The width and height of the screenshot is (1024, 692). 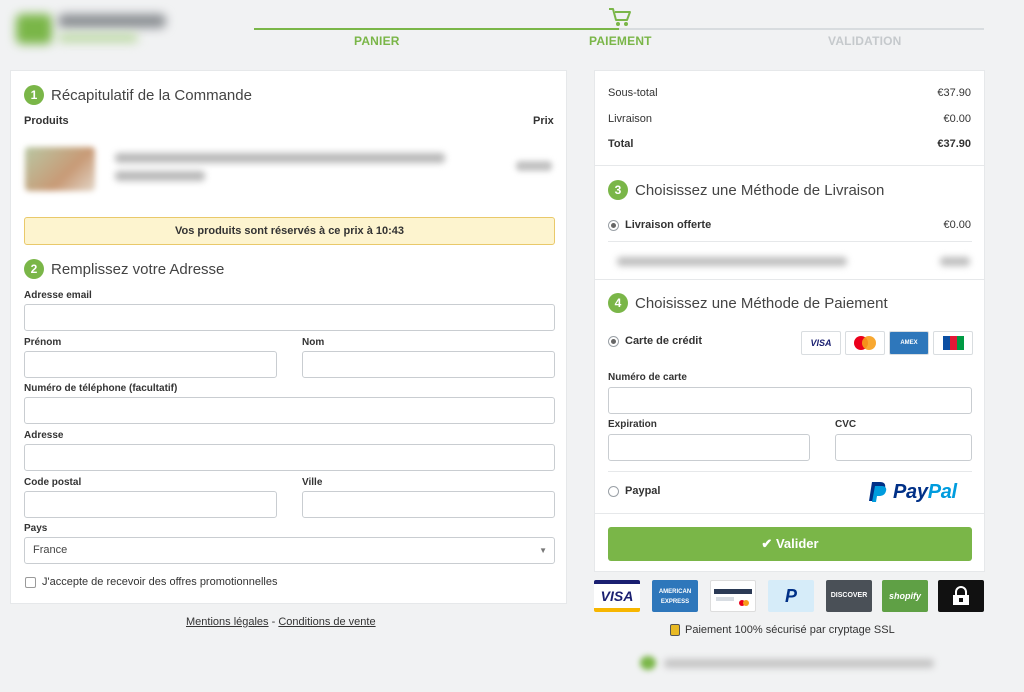 I want to click on card-number-label: Numéro de carte, so click(x=647, y=377).